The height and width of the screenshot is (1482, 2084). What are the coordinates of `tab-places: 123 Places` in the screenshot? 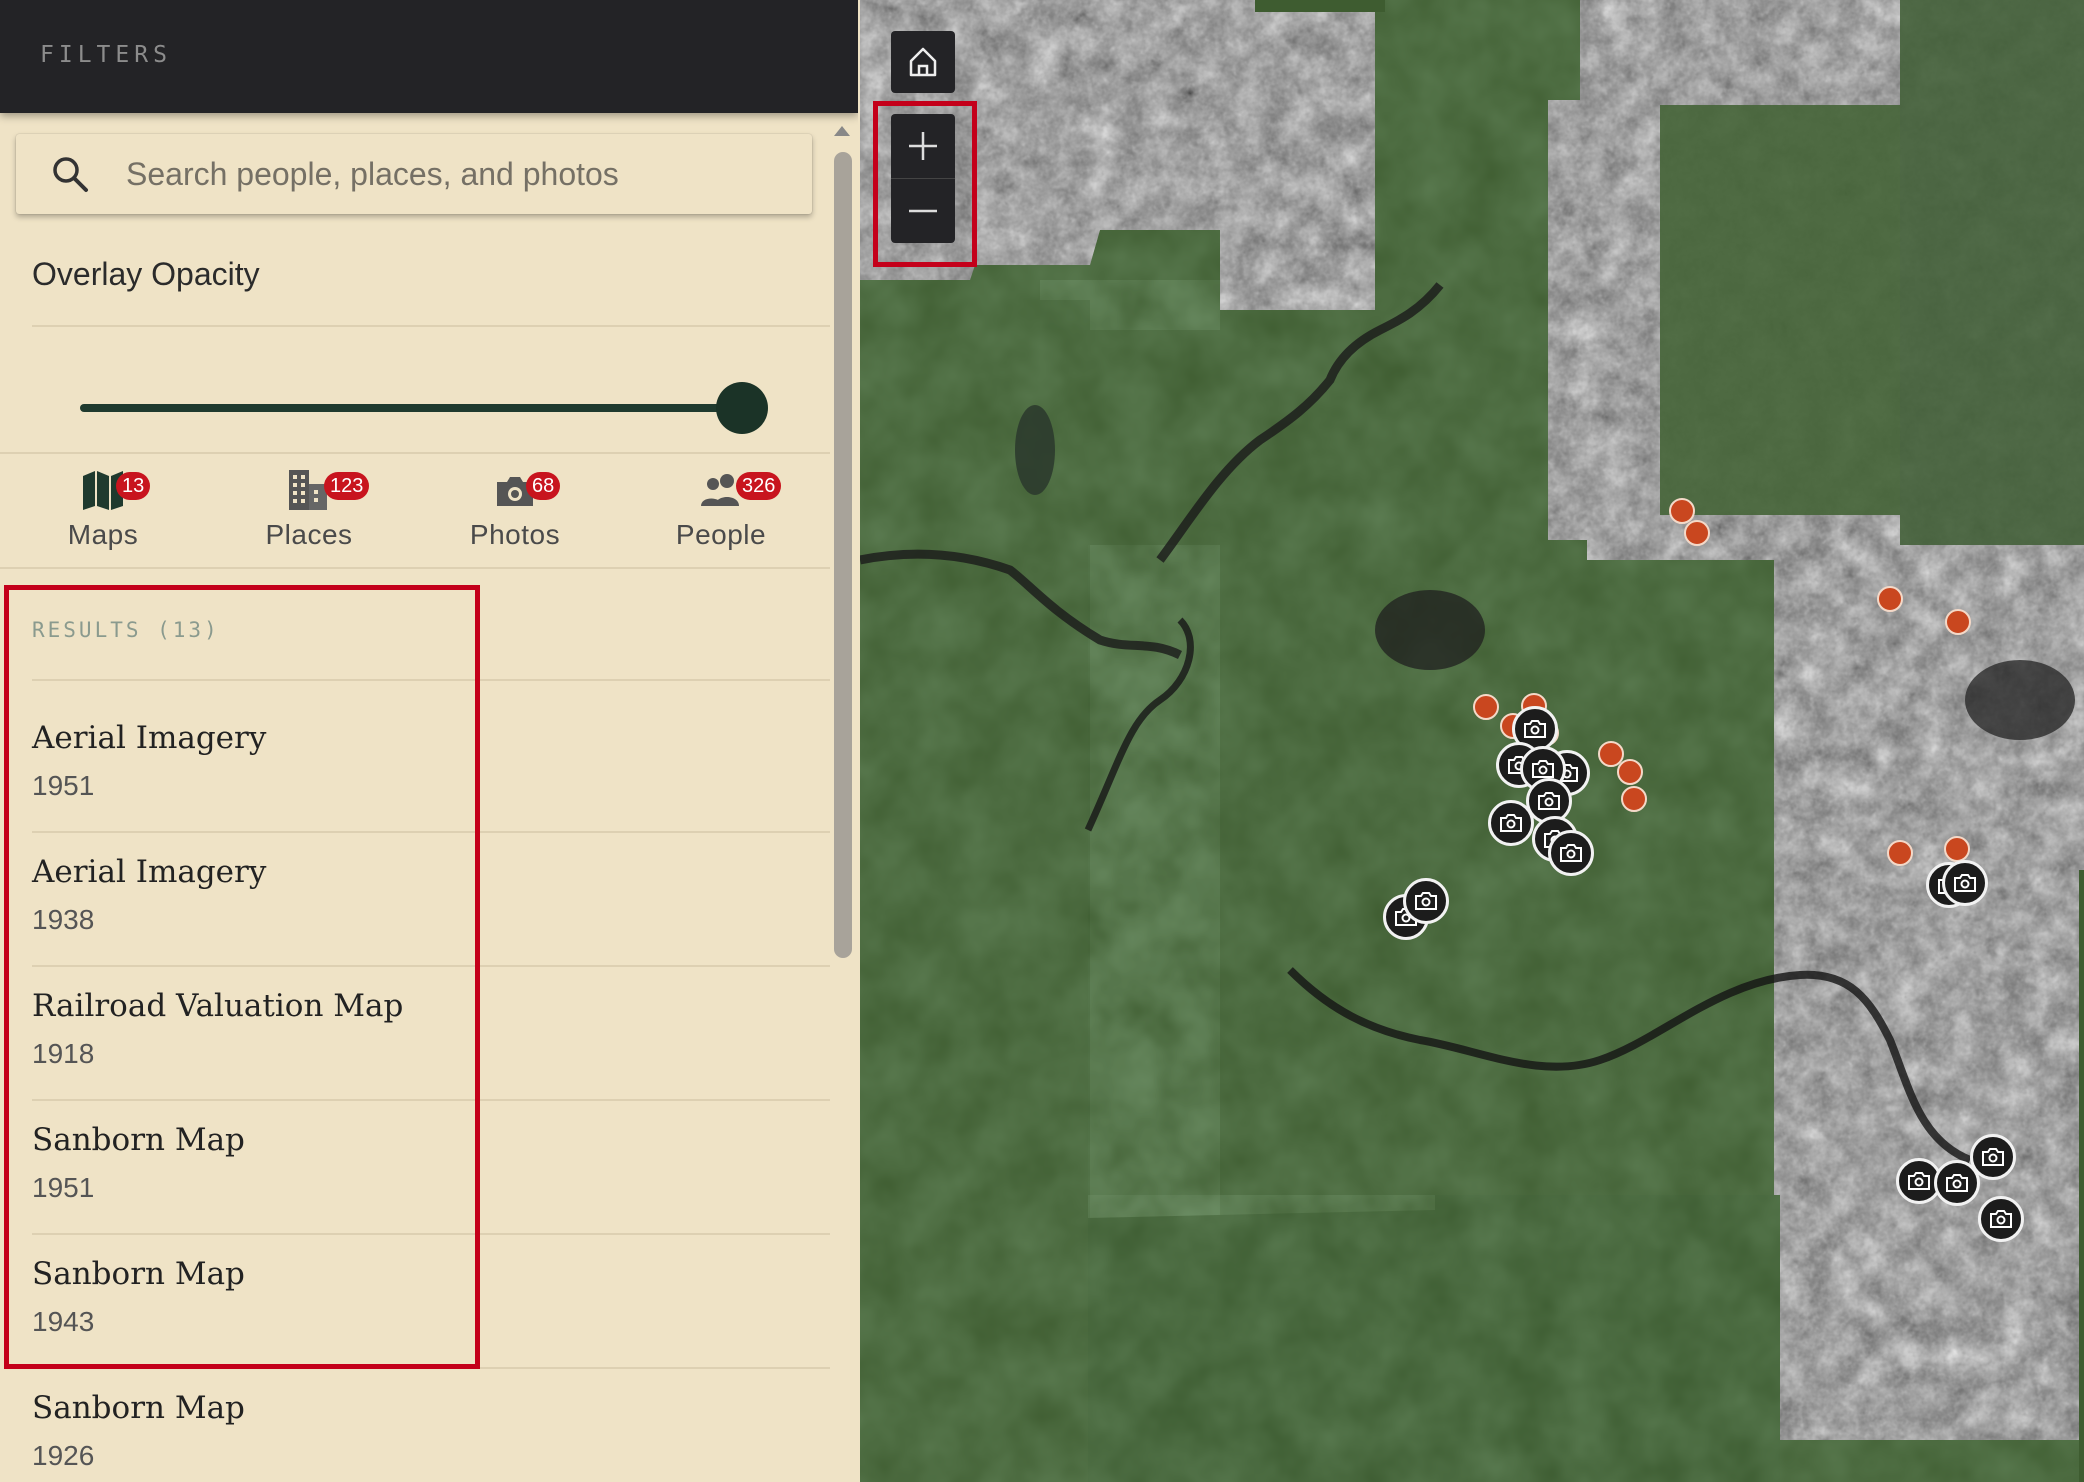 It's located at (309, 512).